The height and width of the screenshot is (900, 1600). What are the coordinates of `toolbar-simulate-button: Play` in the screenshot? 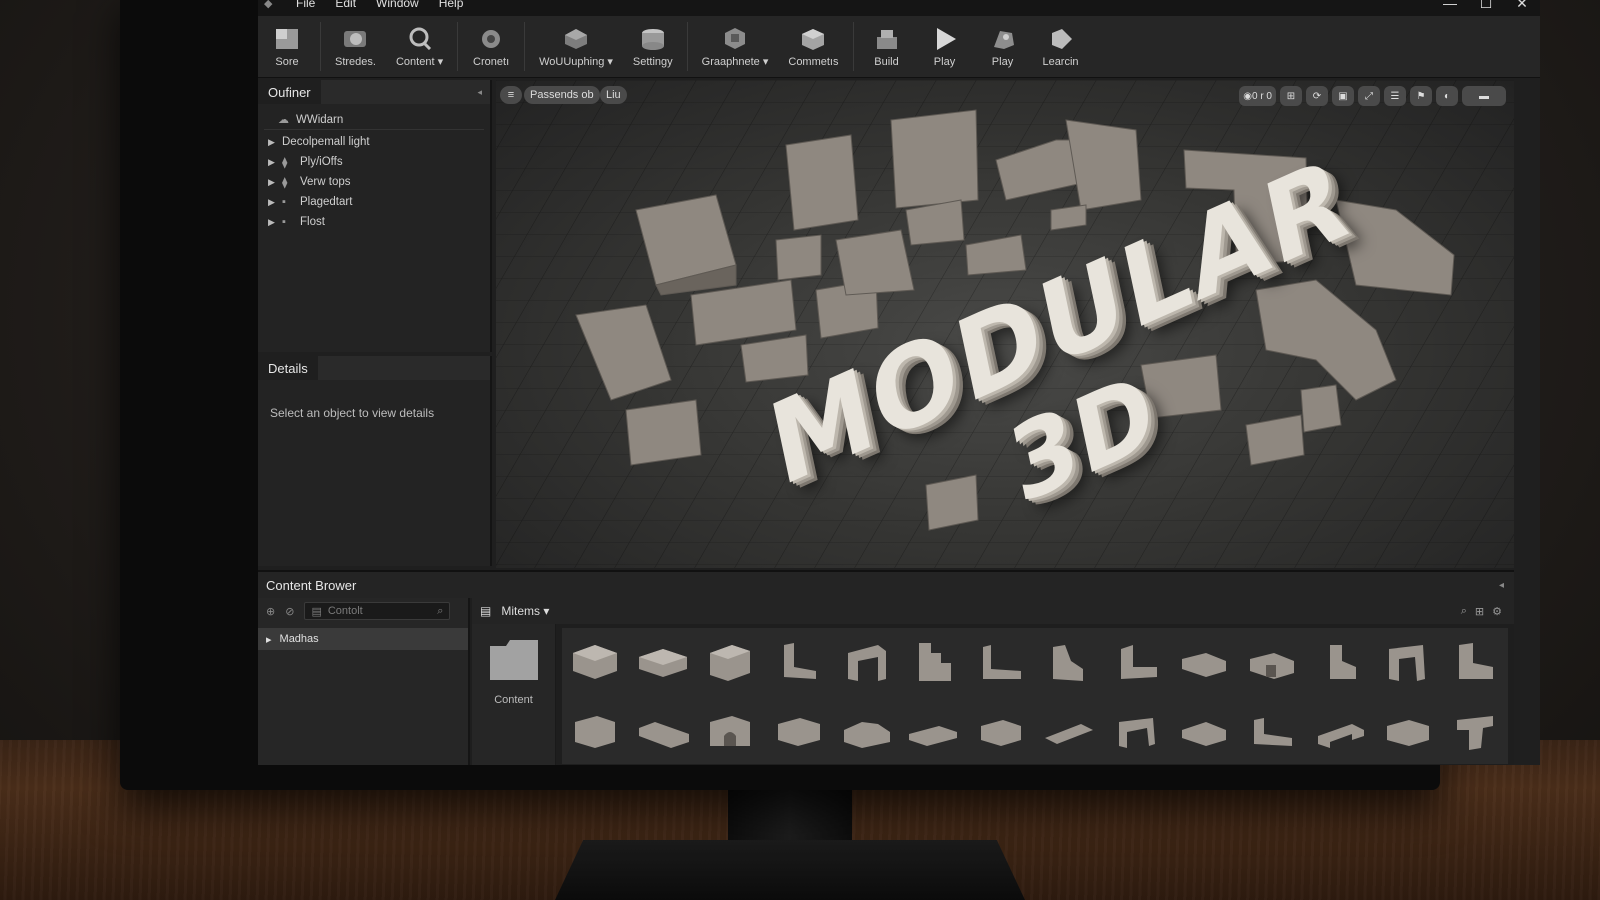 It's located at (1003, 46).